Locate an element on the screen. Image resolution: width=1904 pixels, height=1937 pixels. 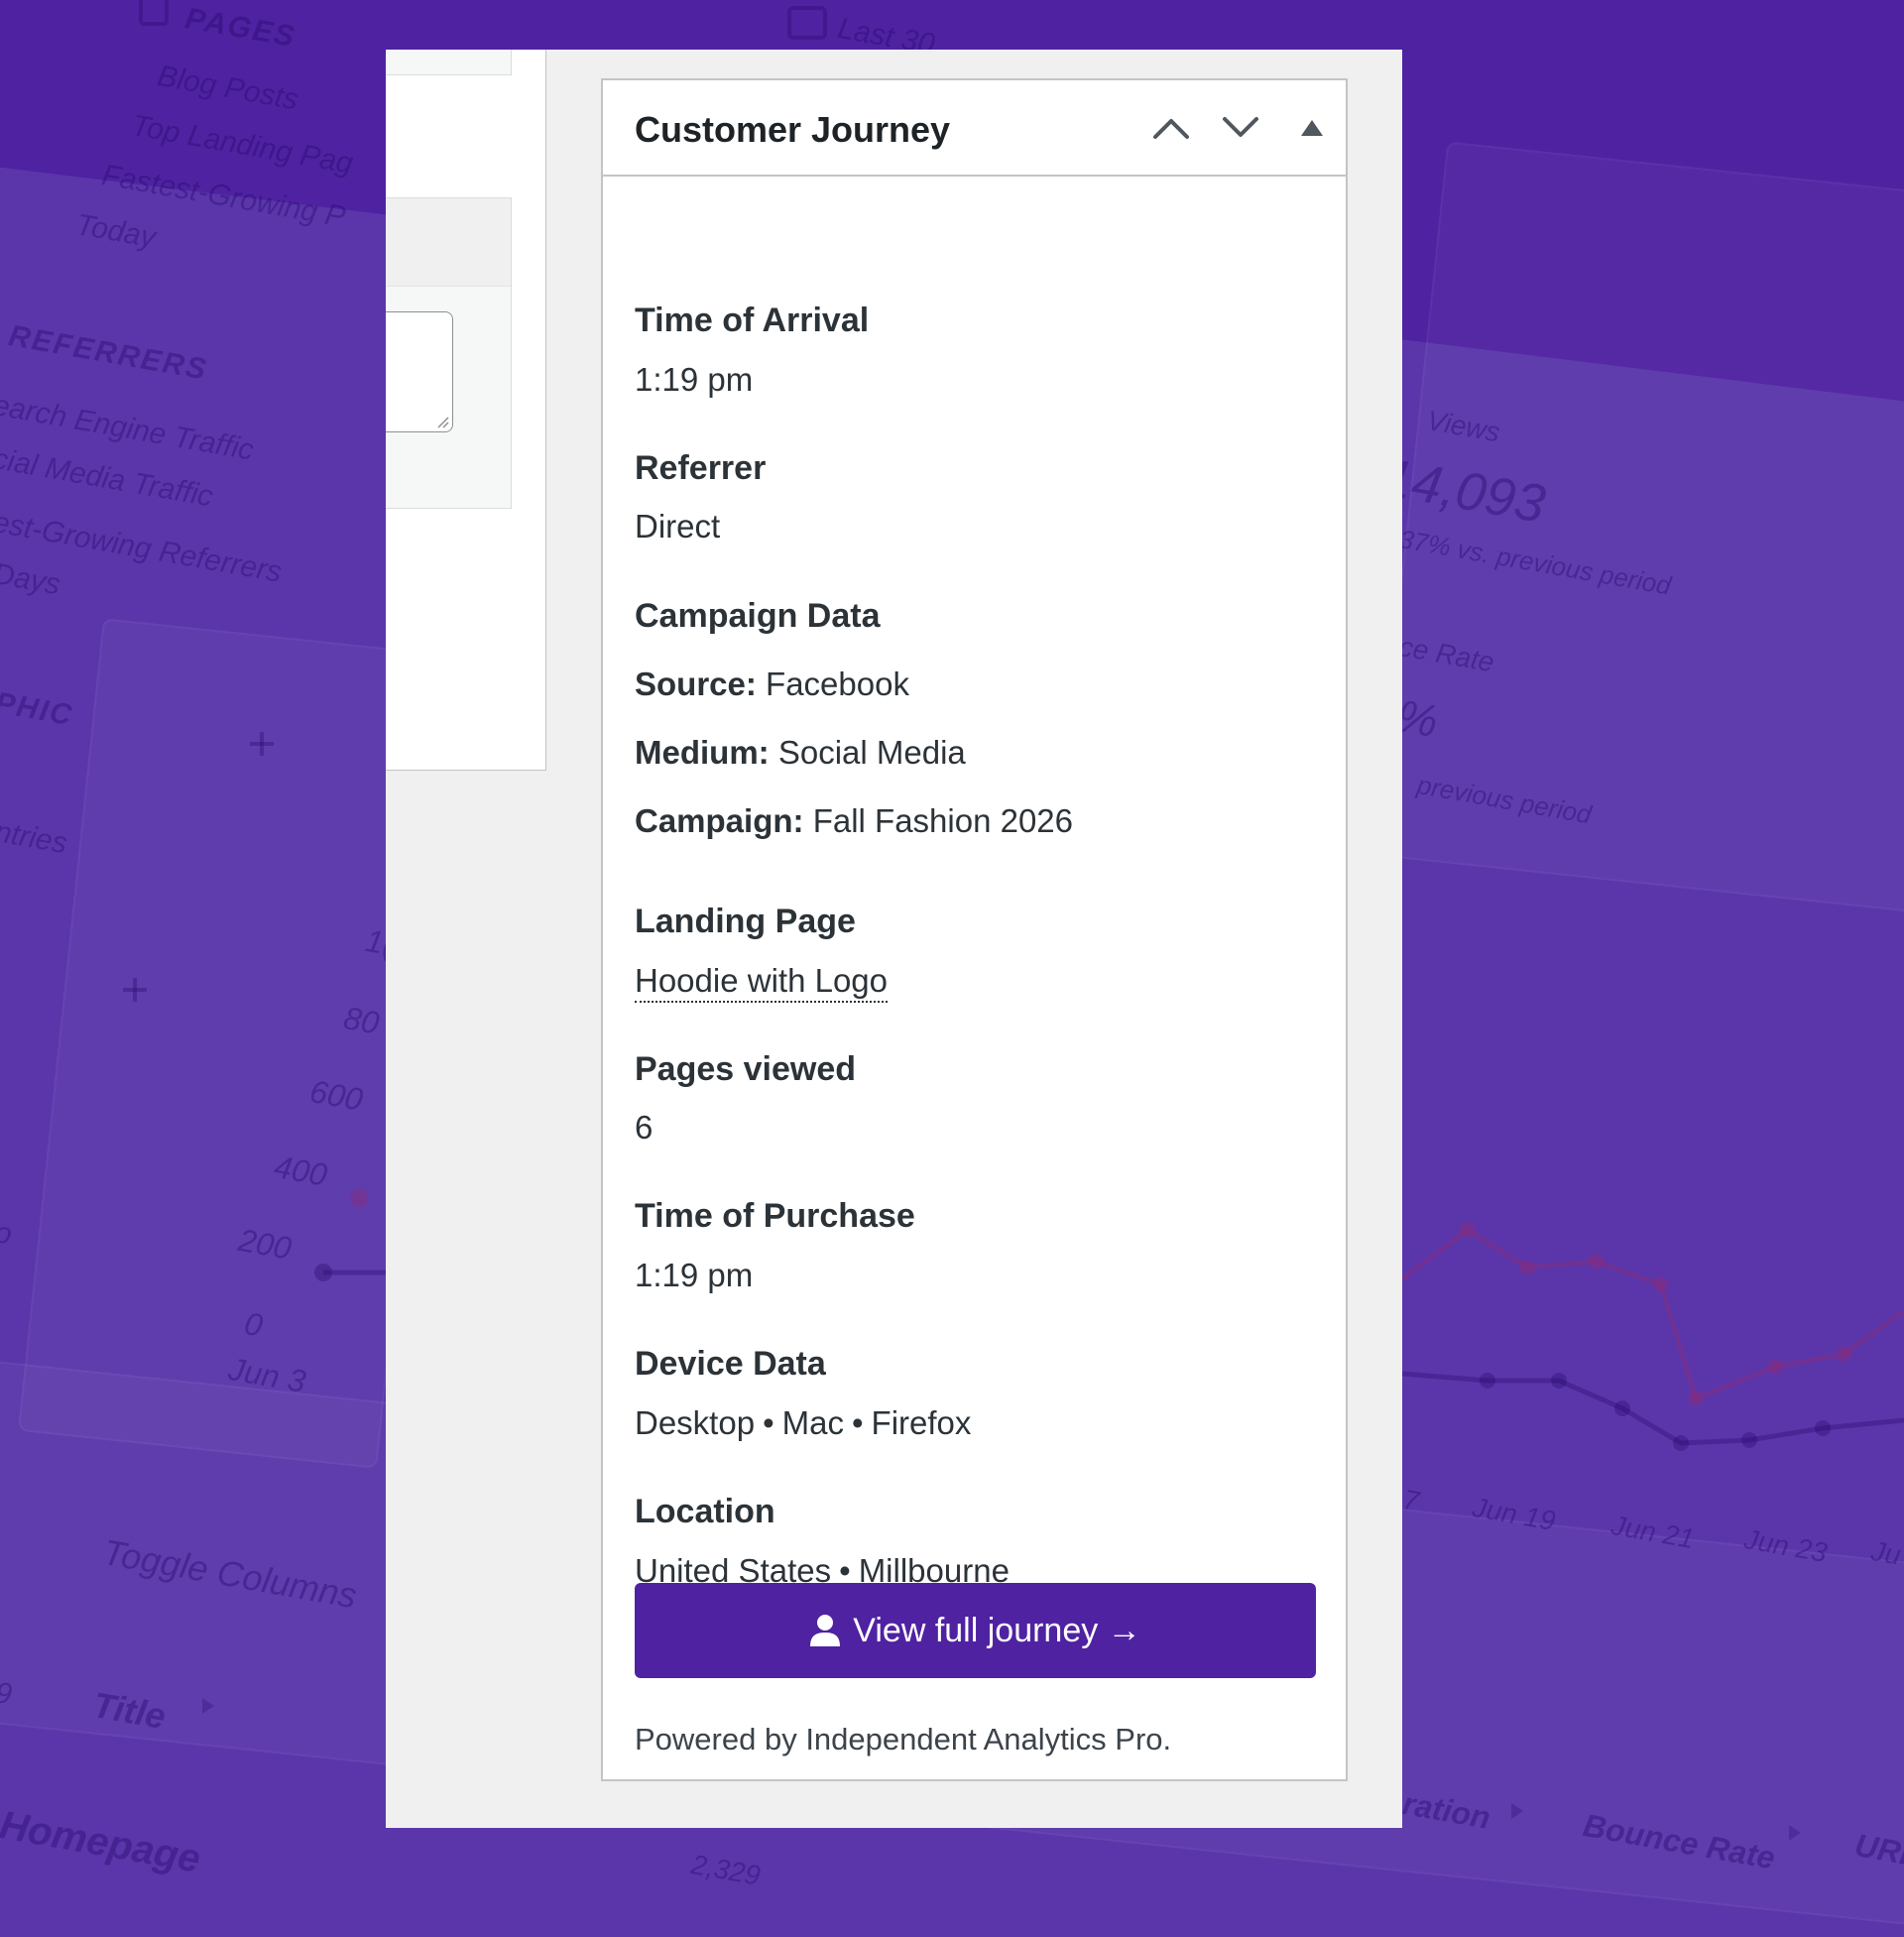
move-down-button is located at coordinates (1240, 128).